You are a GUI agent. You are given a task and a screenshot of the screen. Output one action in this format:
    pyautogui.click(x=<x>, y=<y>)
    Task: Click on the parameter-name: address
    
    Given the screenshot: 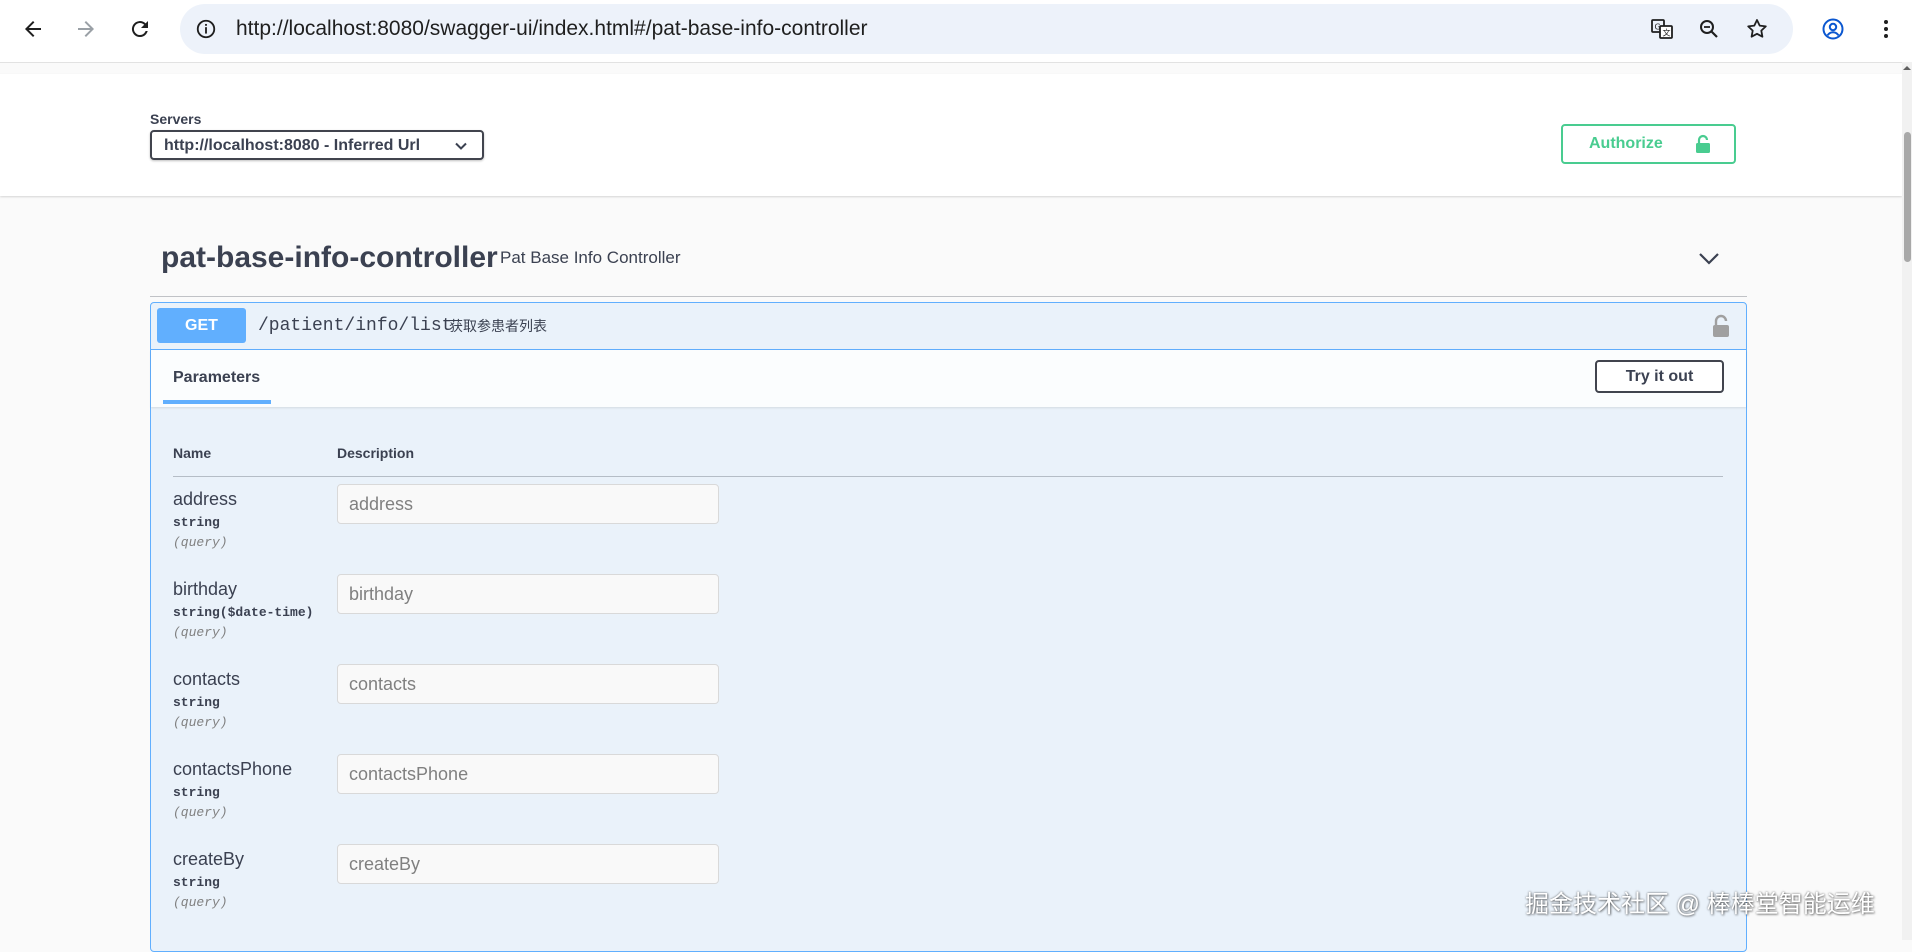 What is the action you would take?
    pyautogui.click(x=205, y=499)
    